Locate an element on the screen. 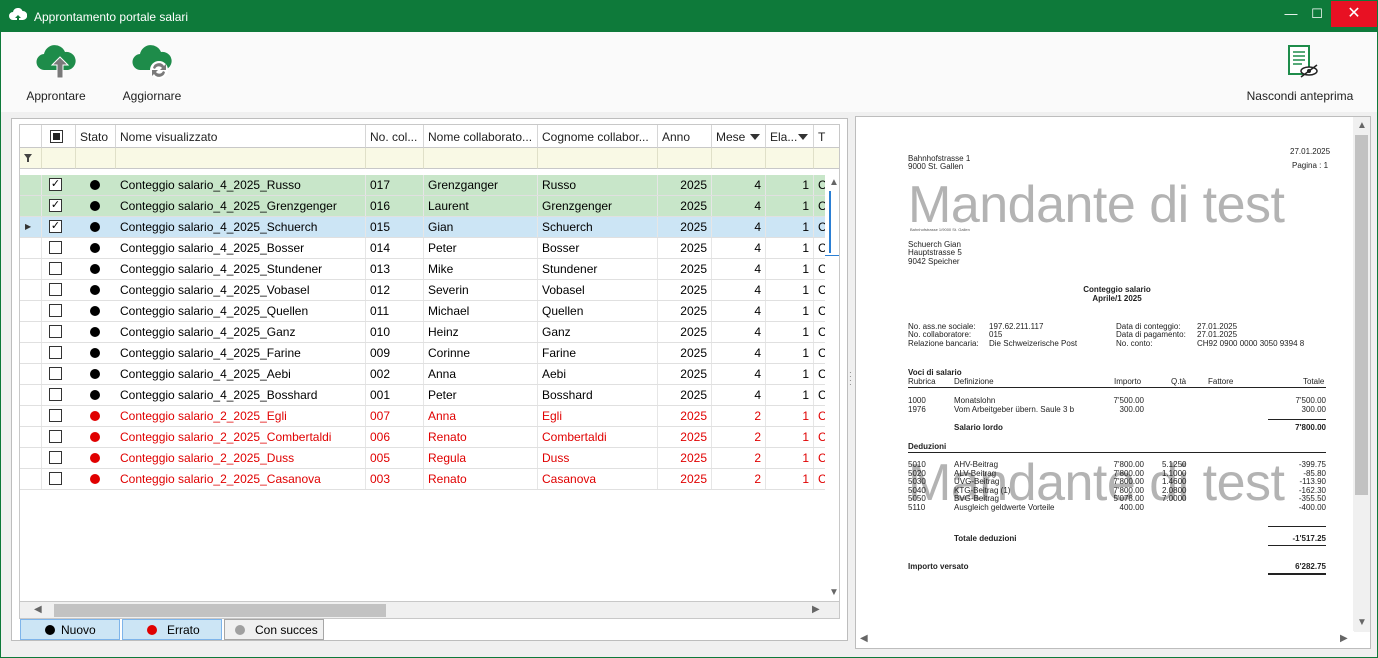 This screenshot has height=658, width=1378. aggiornare-button: Aggiornare is located at coordinates (152, 73).